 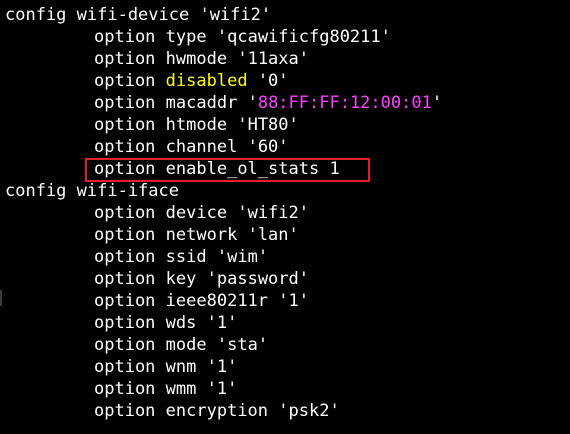 I want to click on option-line-htmode: option htmode 'HT80', so click(x=196, y=125).